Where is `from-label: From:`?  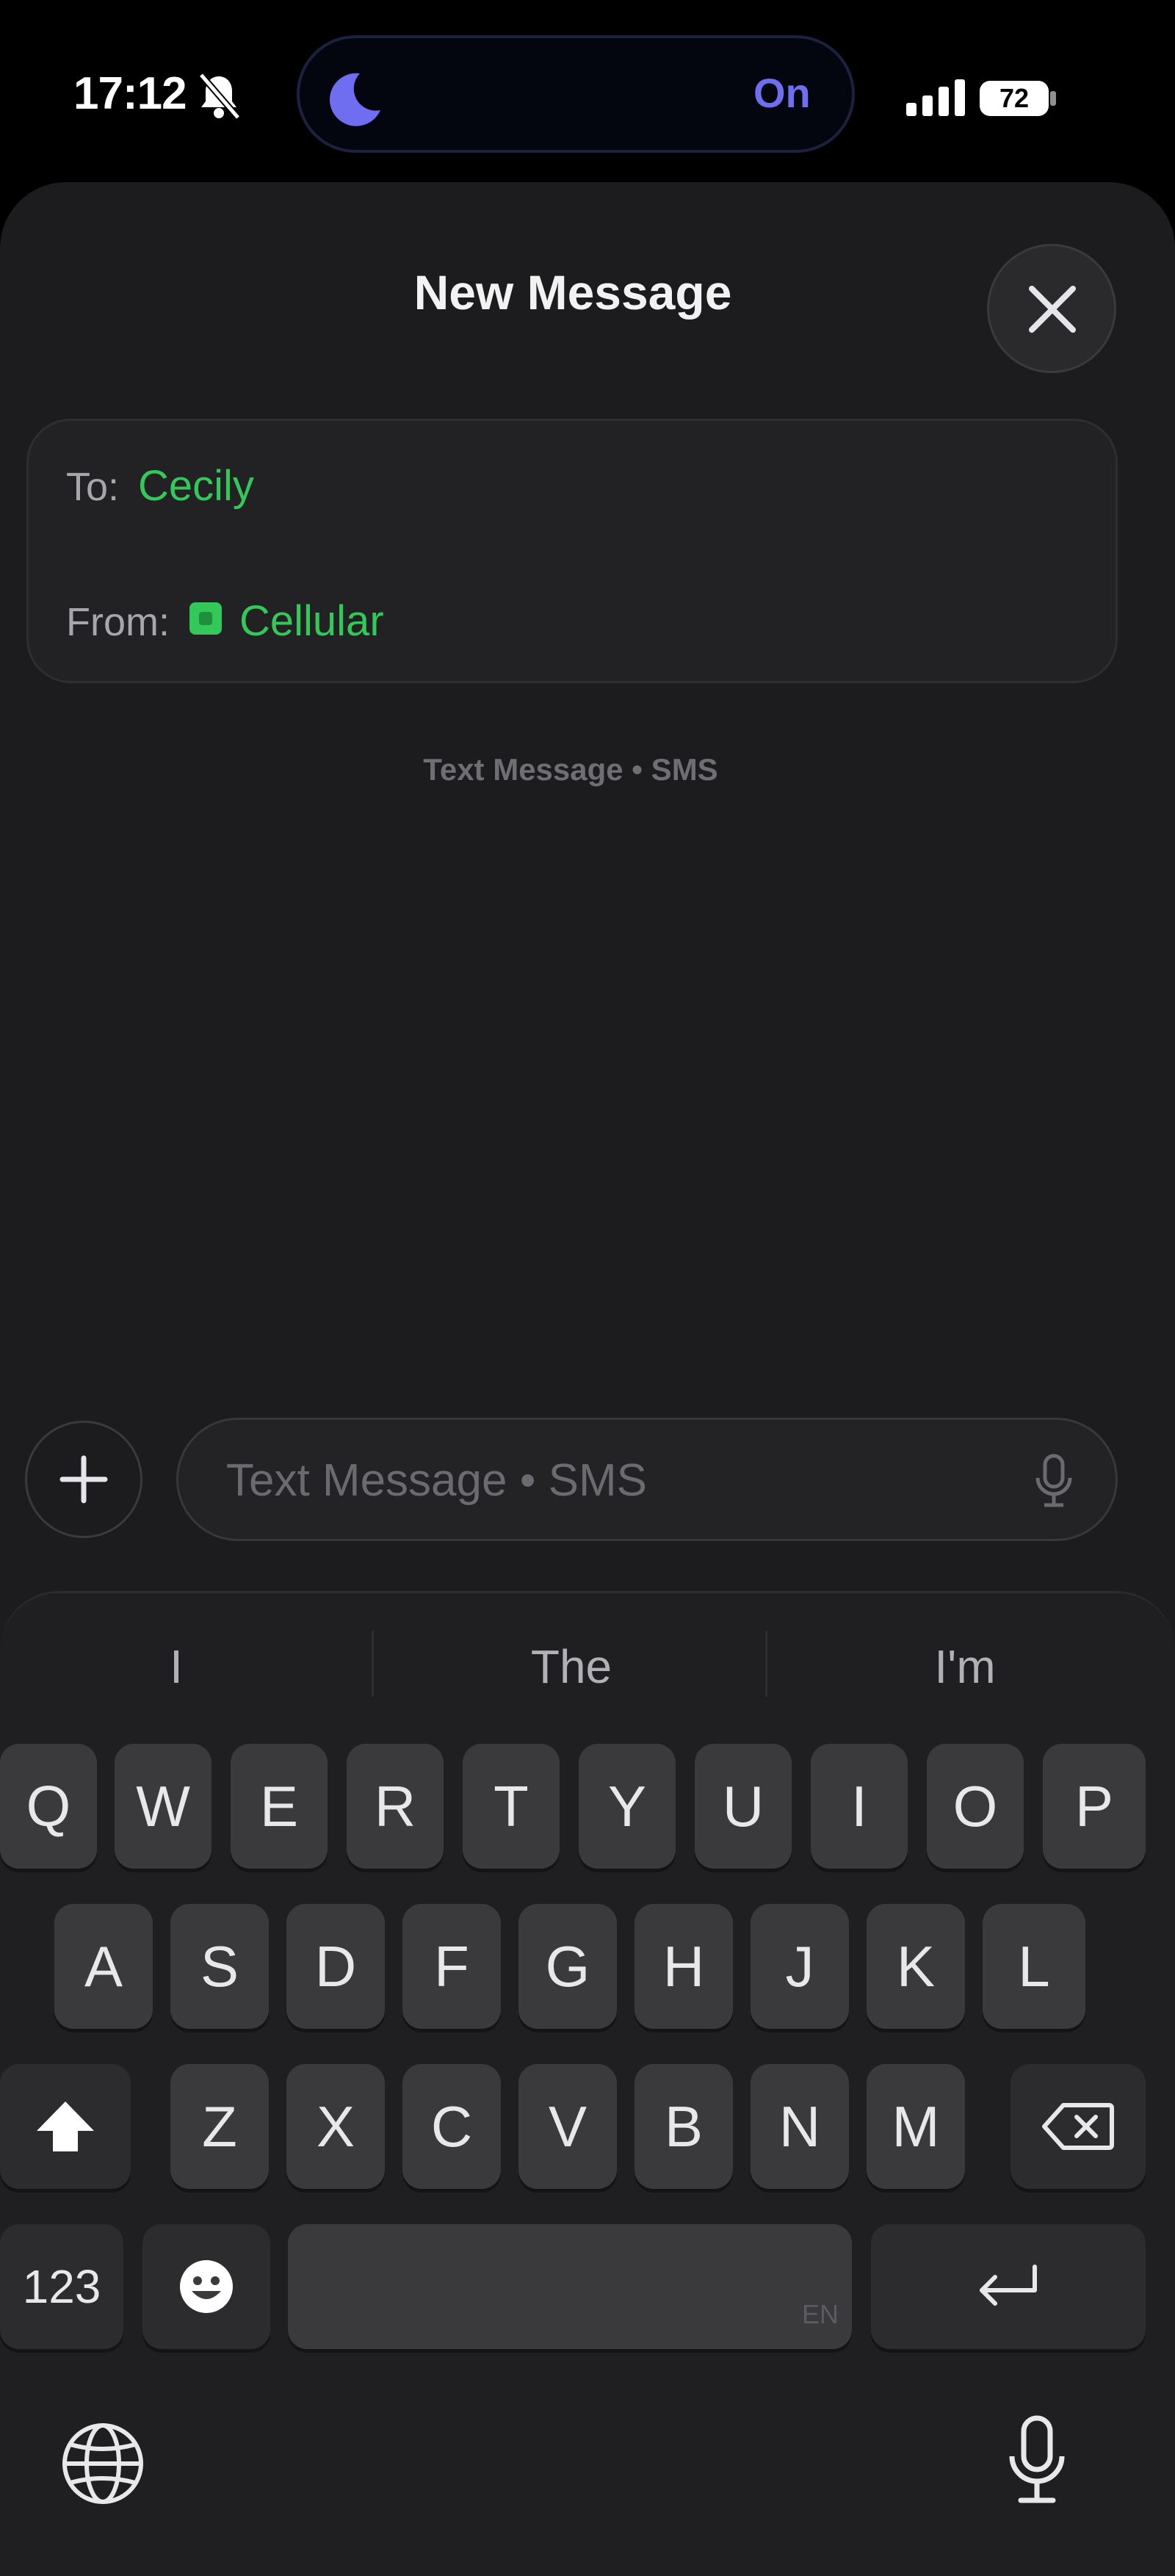 from-label: From: is located at coordinates (118, 622).